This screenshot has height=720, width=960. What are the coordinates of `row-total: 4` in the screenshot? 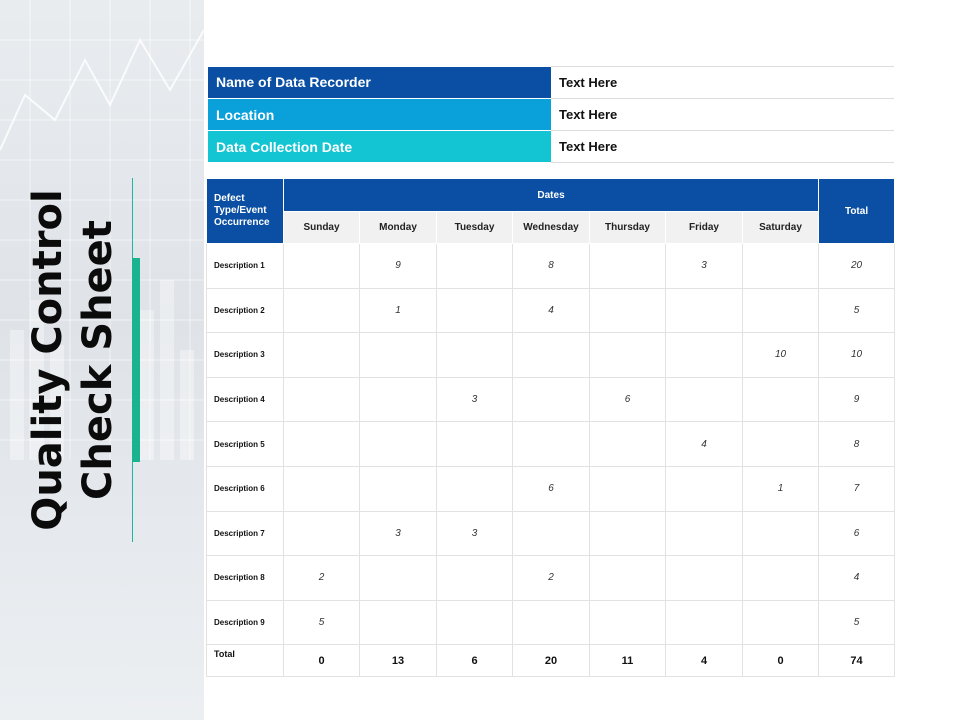 It's located at (857, 578).